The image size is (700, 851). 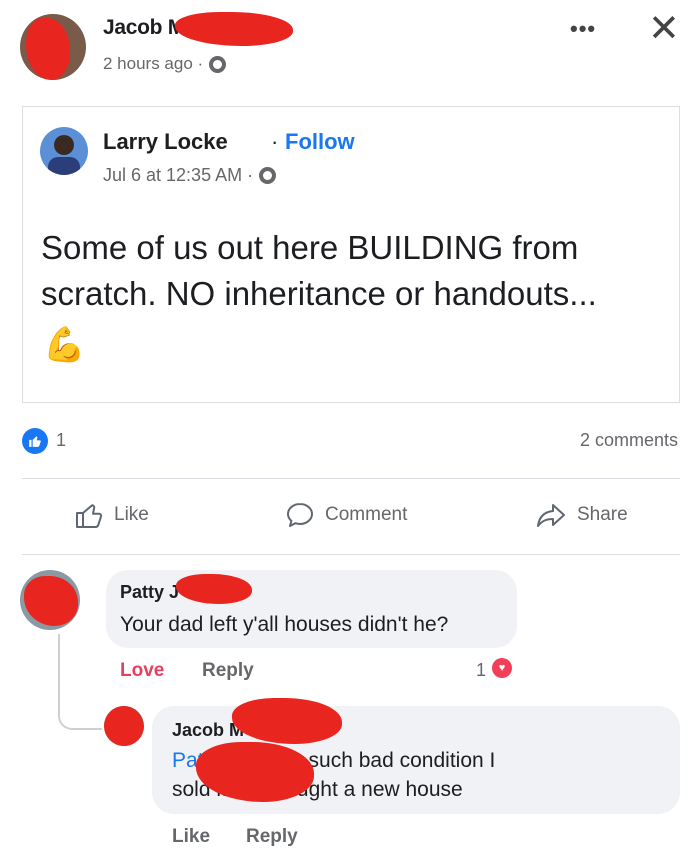 I want to click on comment-reaction-count: 1, so click(x=481, y=670).